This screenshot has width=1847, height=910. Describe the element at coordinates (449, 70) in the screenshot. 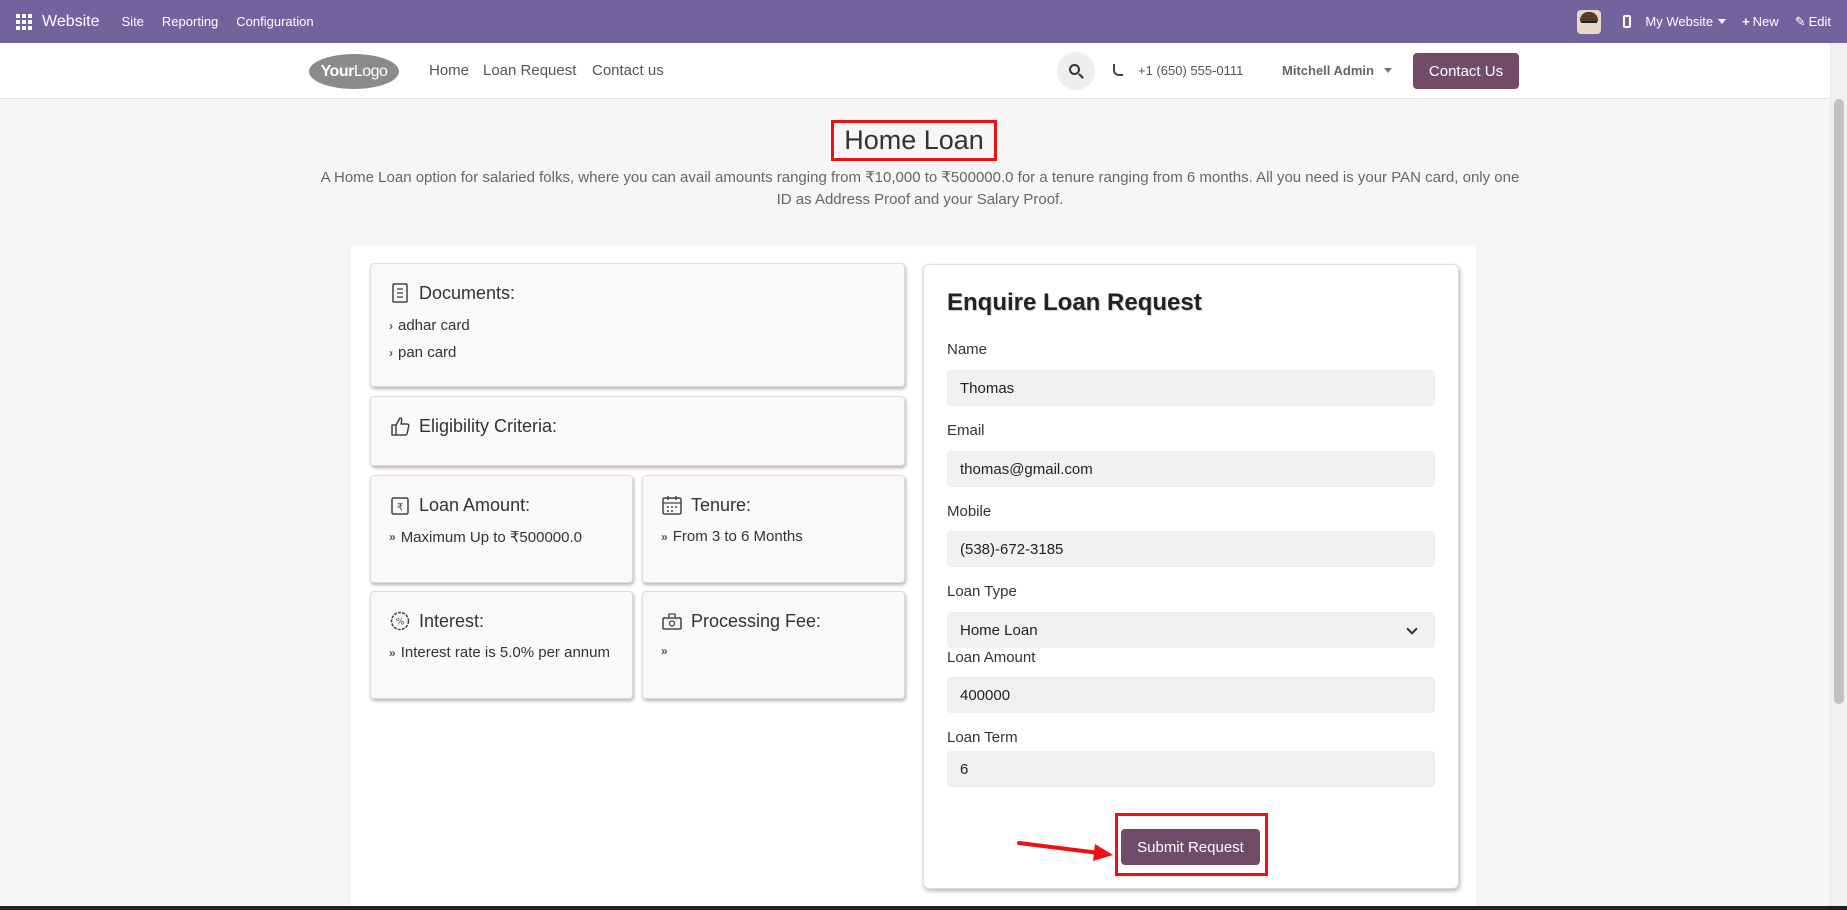

I see `nav-home: Home` at that location.